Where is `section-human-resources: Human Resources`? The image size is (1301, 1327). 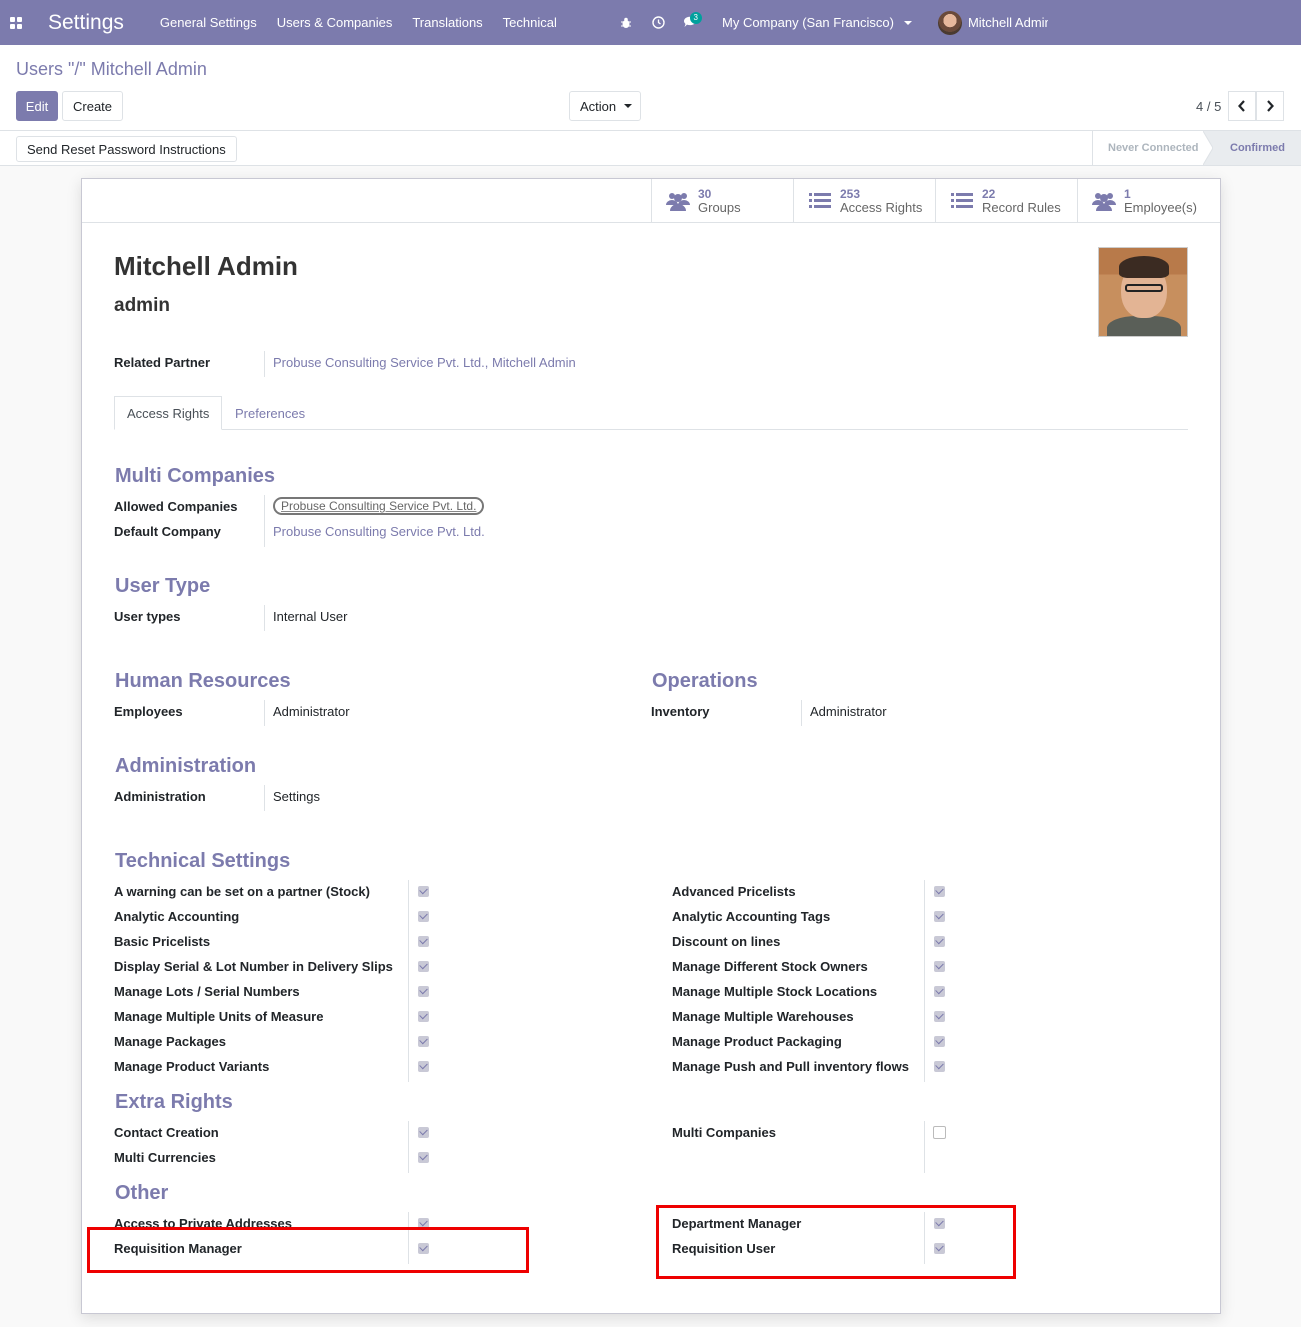 section-human-resources: Human Resources is located at coordinates (203, 681).